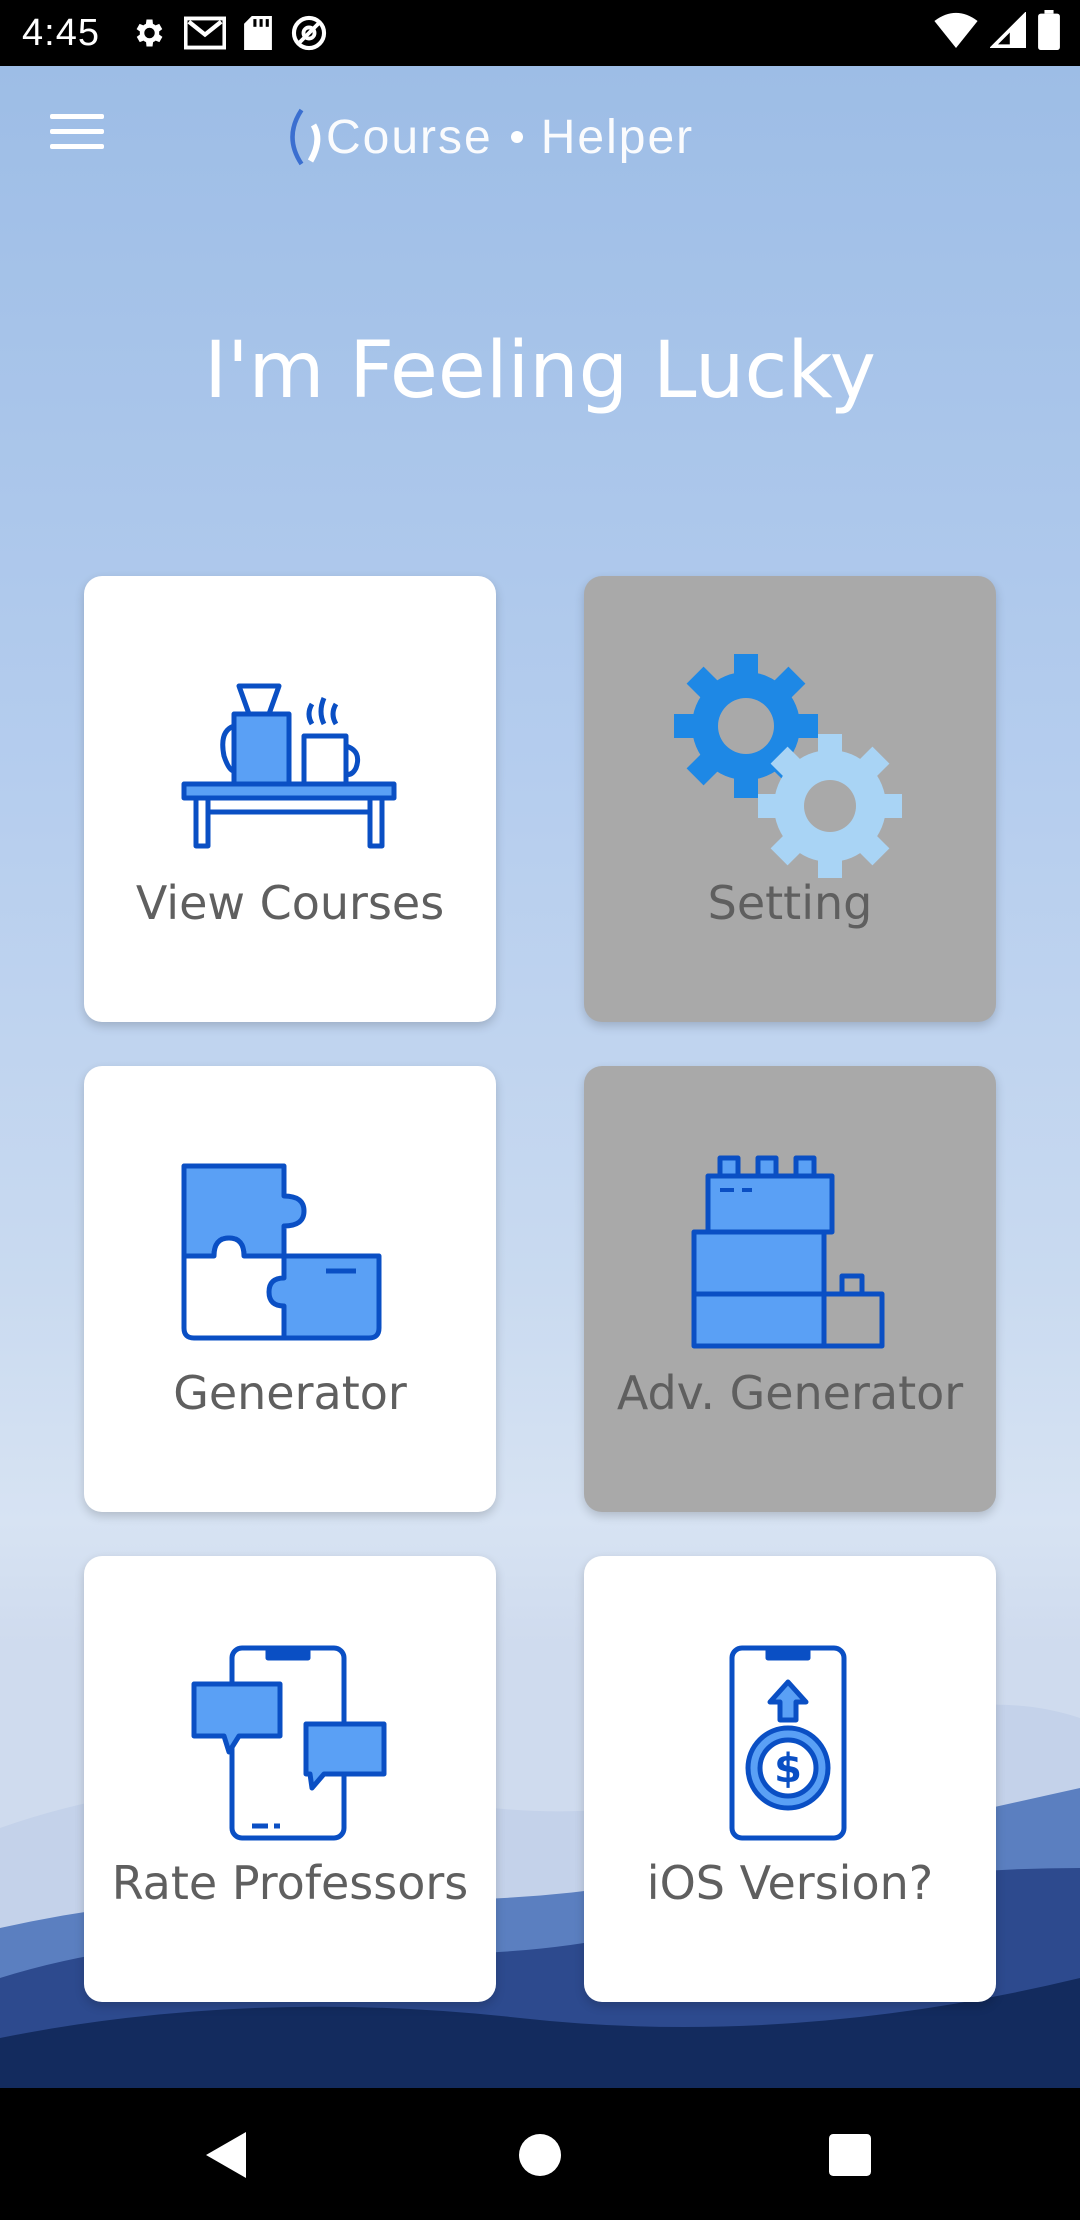  I want to click on system-nav-bar, so click(540, 2154).